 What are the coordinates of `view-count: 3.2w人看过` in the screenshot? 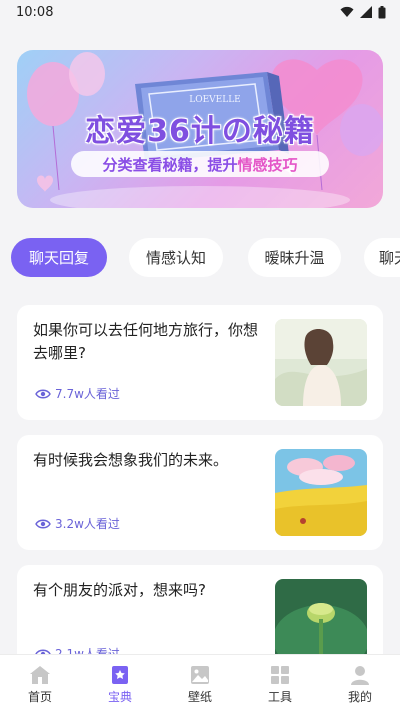 It's located at (77, 523).